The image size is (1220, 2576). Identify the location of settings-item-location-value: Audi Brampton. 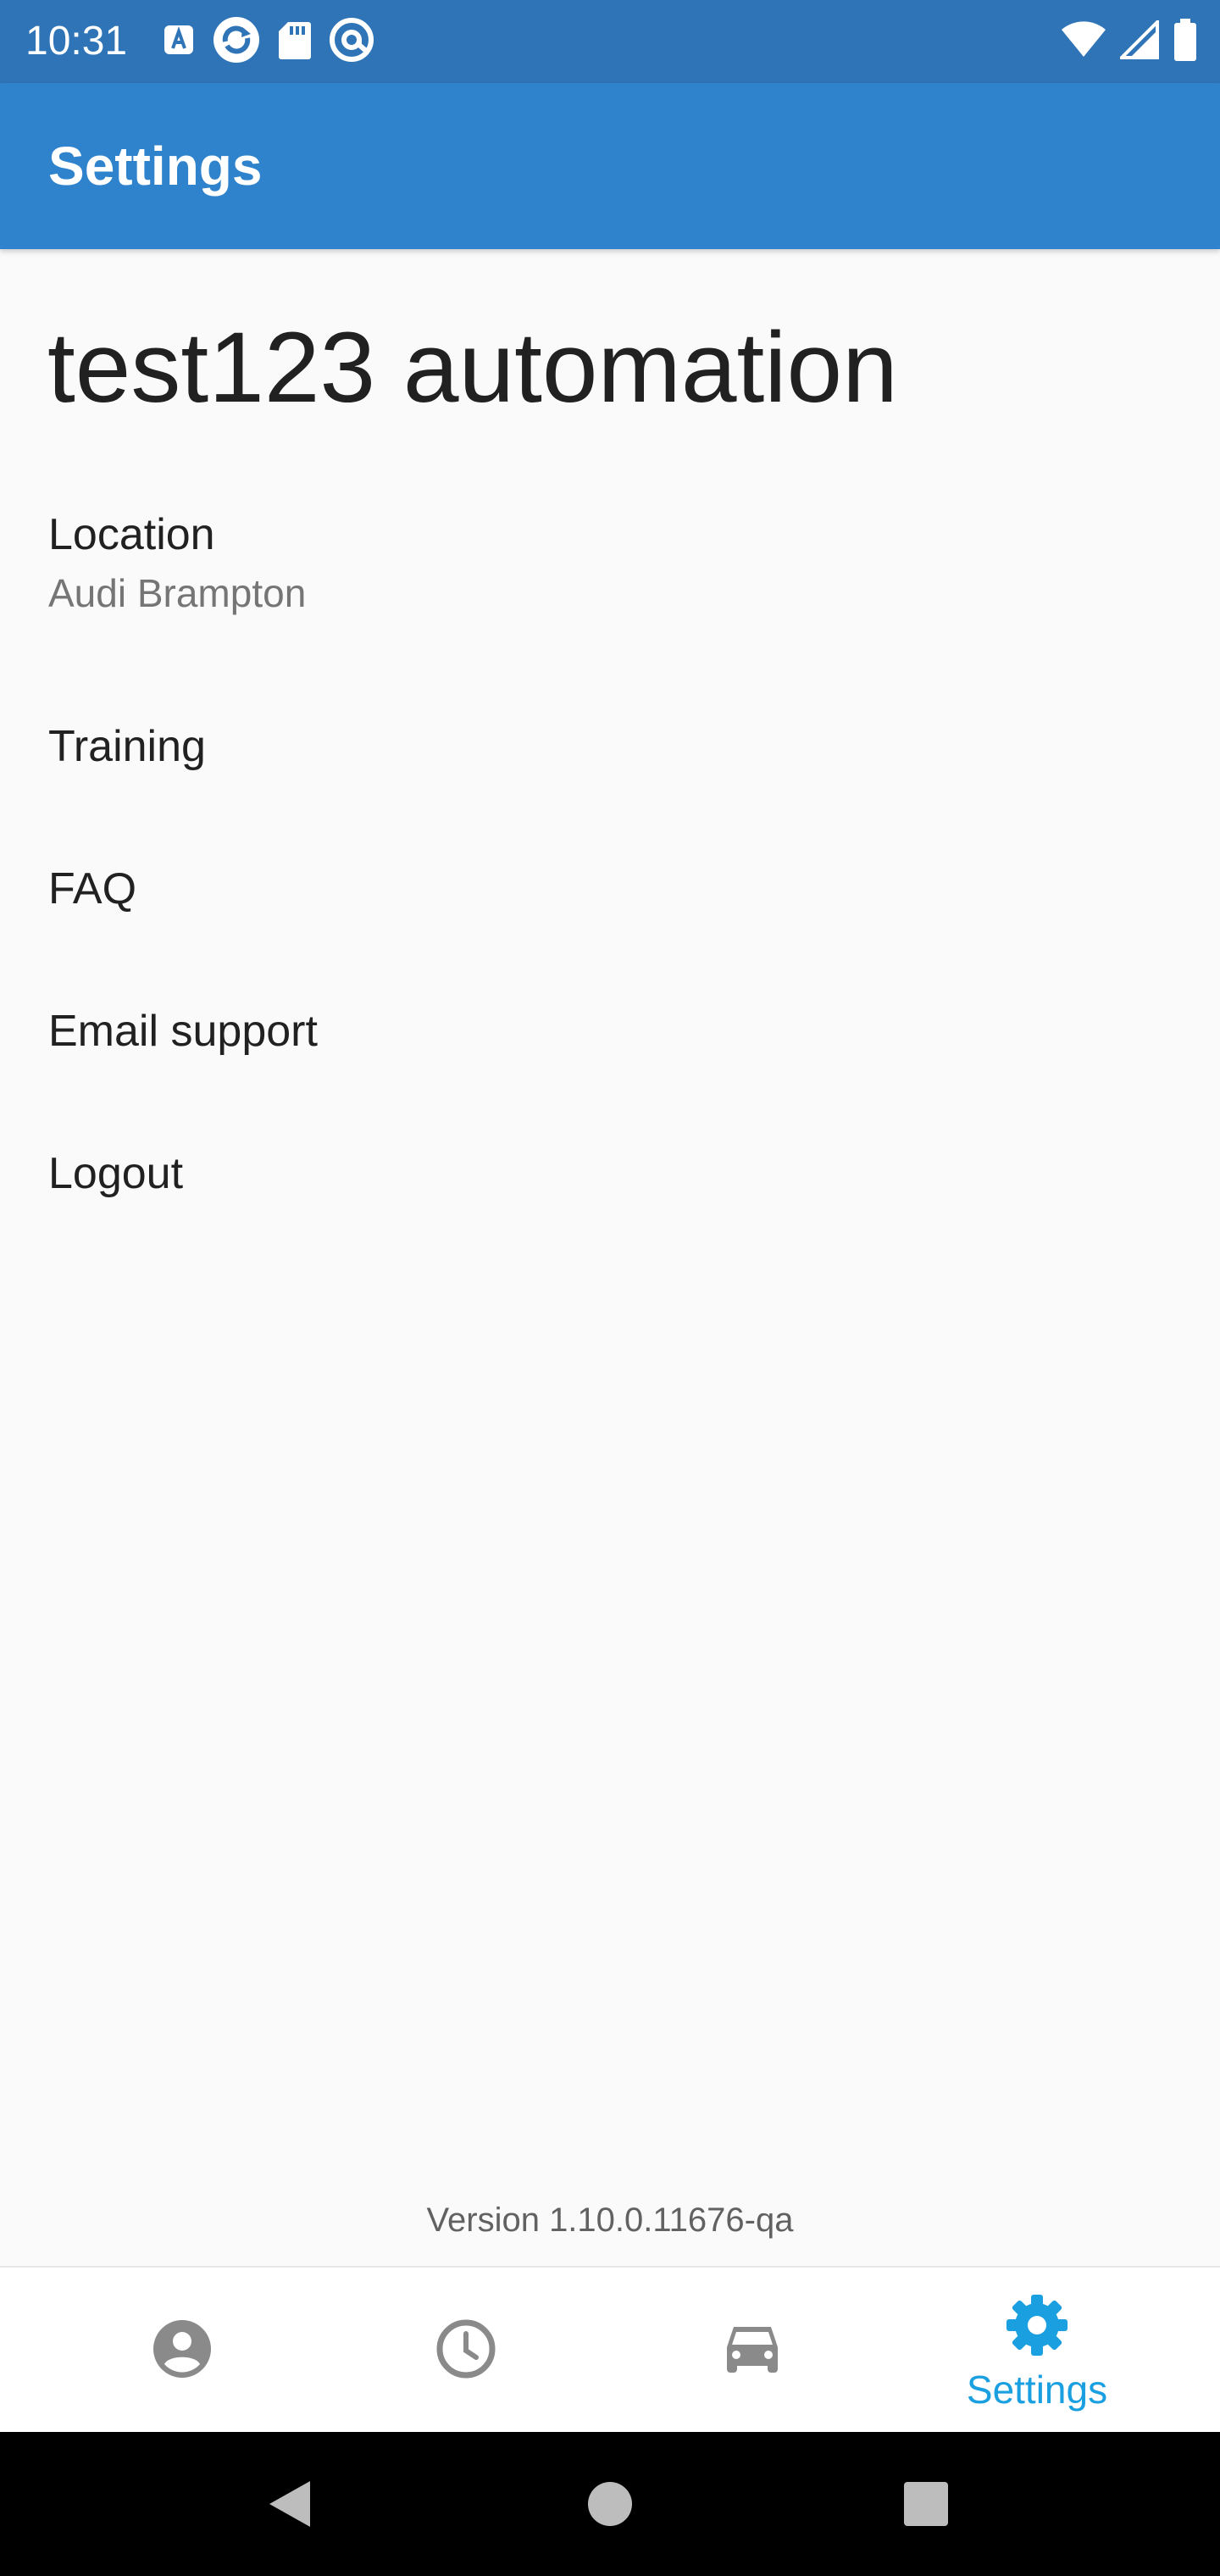
(177, 593).